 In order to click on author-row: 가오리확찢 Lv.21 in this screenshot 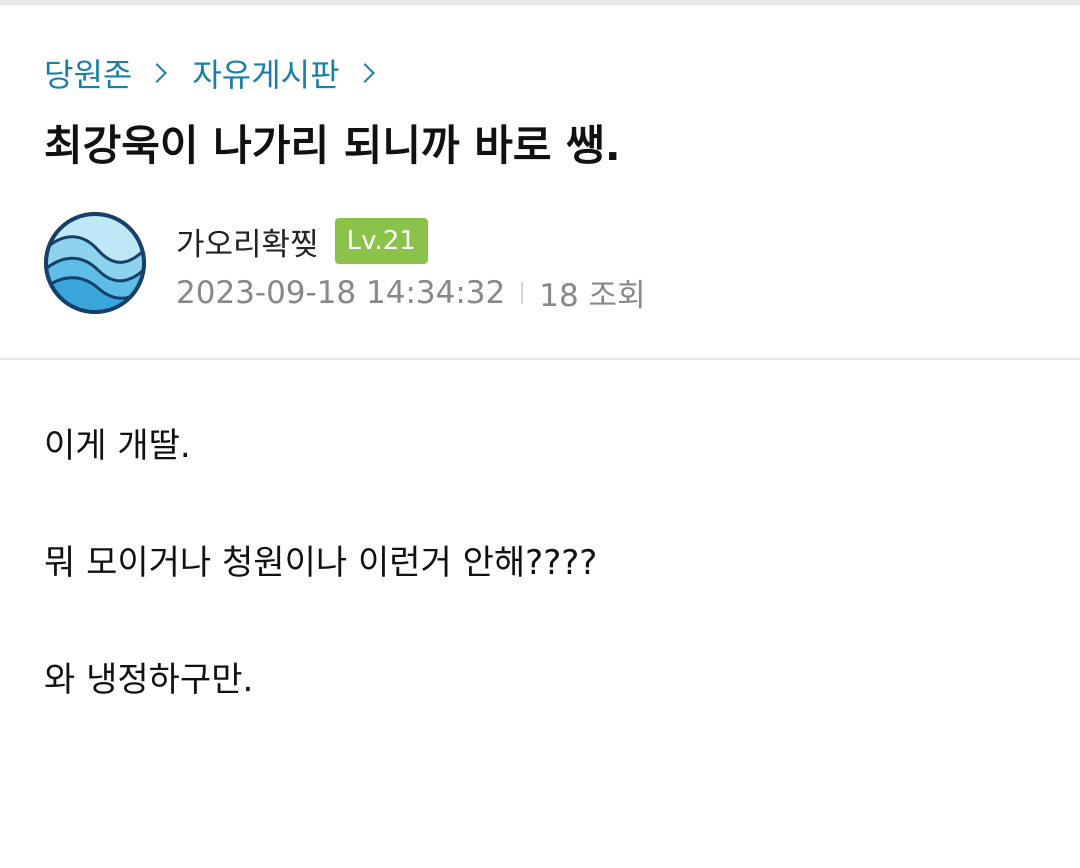, I will do `click(302, 241)`.